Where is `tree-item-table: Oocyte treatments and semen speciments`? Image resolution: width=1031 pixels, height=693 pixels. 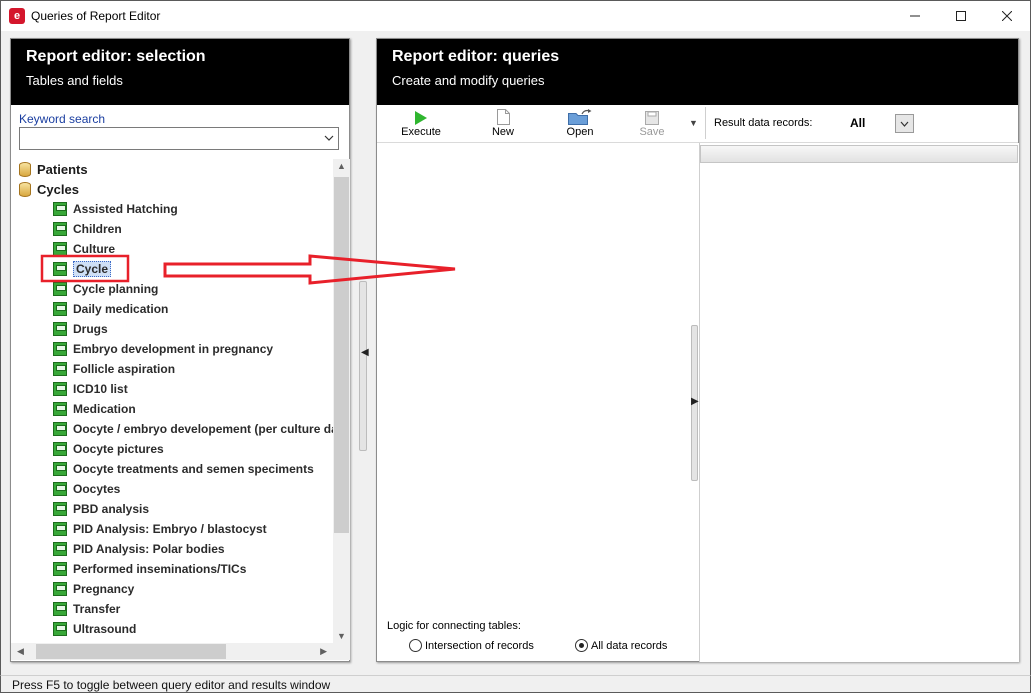
tree-item-table: Oocyte treatments and semen speciments is located at coordinates (183, 469).